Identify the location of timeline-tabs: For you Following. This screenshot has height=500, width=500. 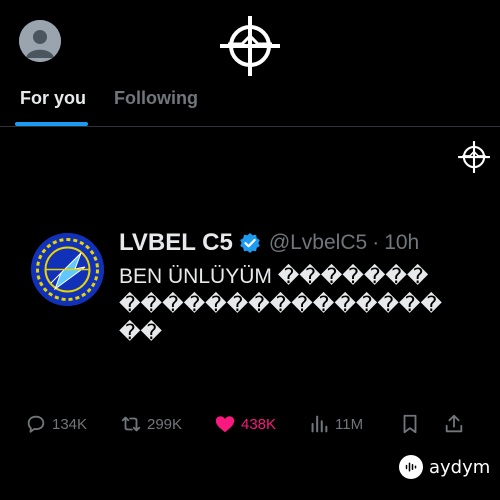
(250, 105).